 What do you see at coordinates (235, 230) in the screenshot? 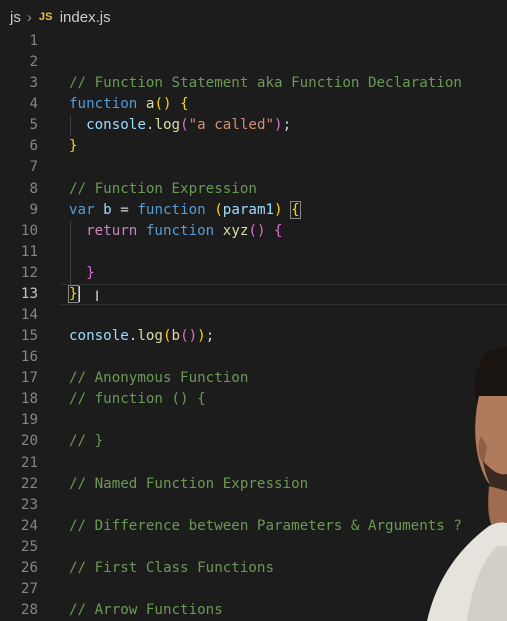
I see `function-name: xyz` at bounding box center [235, 230].